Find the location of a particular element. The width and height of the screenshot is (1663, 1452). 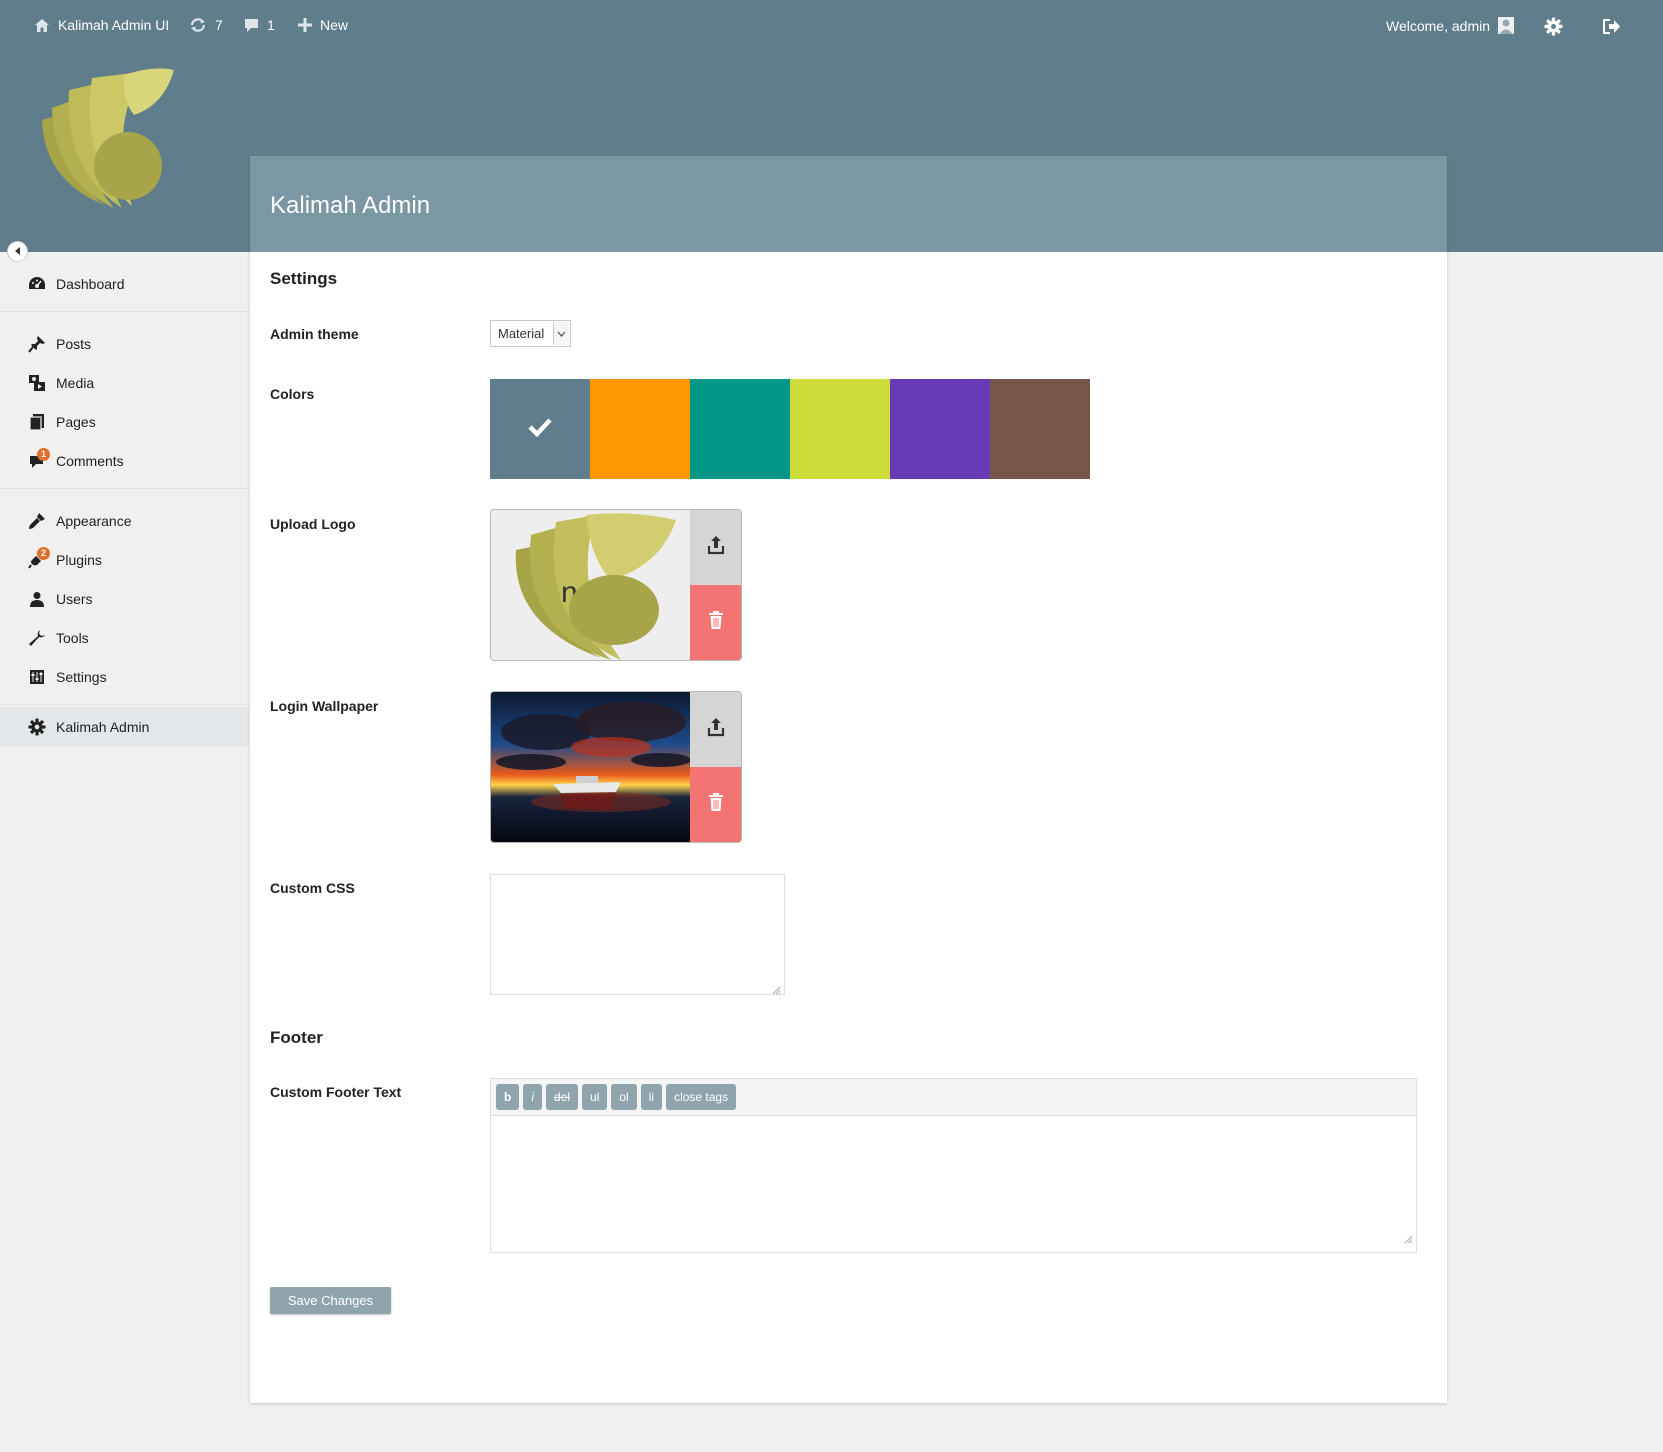

sidebar-item-appearance: Appearance is located at coordinates (124, 520).